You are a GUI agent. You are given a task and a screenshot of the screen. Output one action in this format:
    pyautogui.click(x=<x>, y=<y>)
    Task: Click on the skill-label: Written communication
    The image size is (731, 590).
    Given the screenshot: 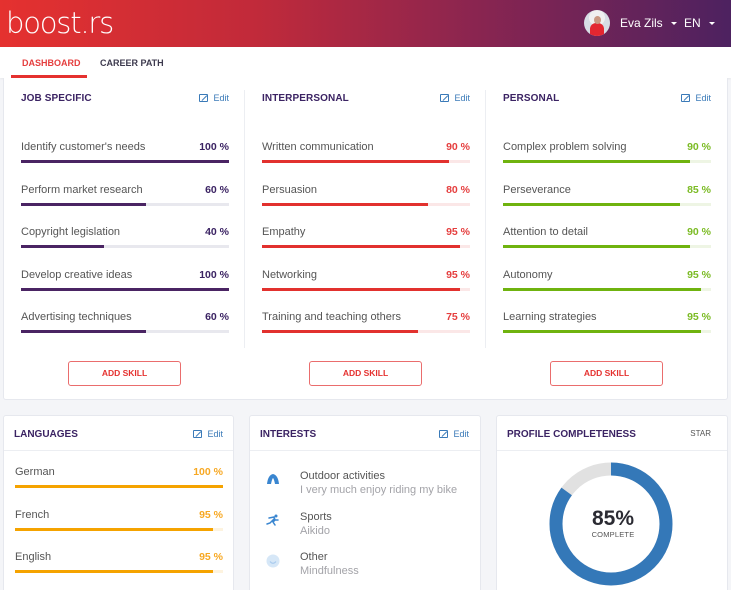 What is the action you would take?
    pyautogui.click(x=318, y=147)
    